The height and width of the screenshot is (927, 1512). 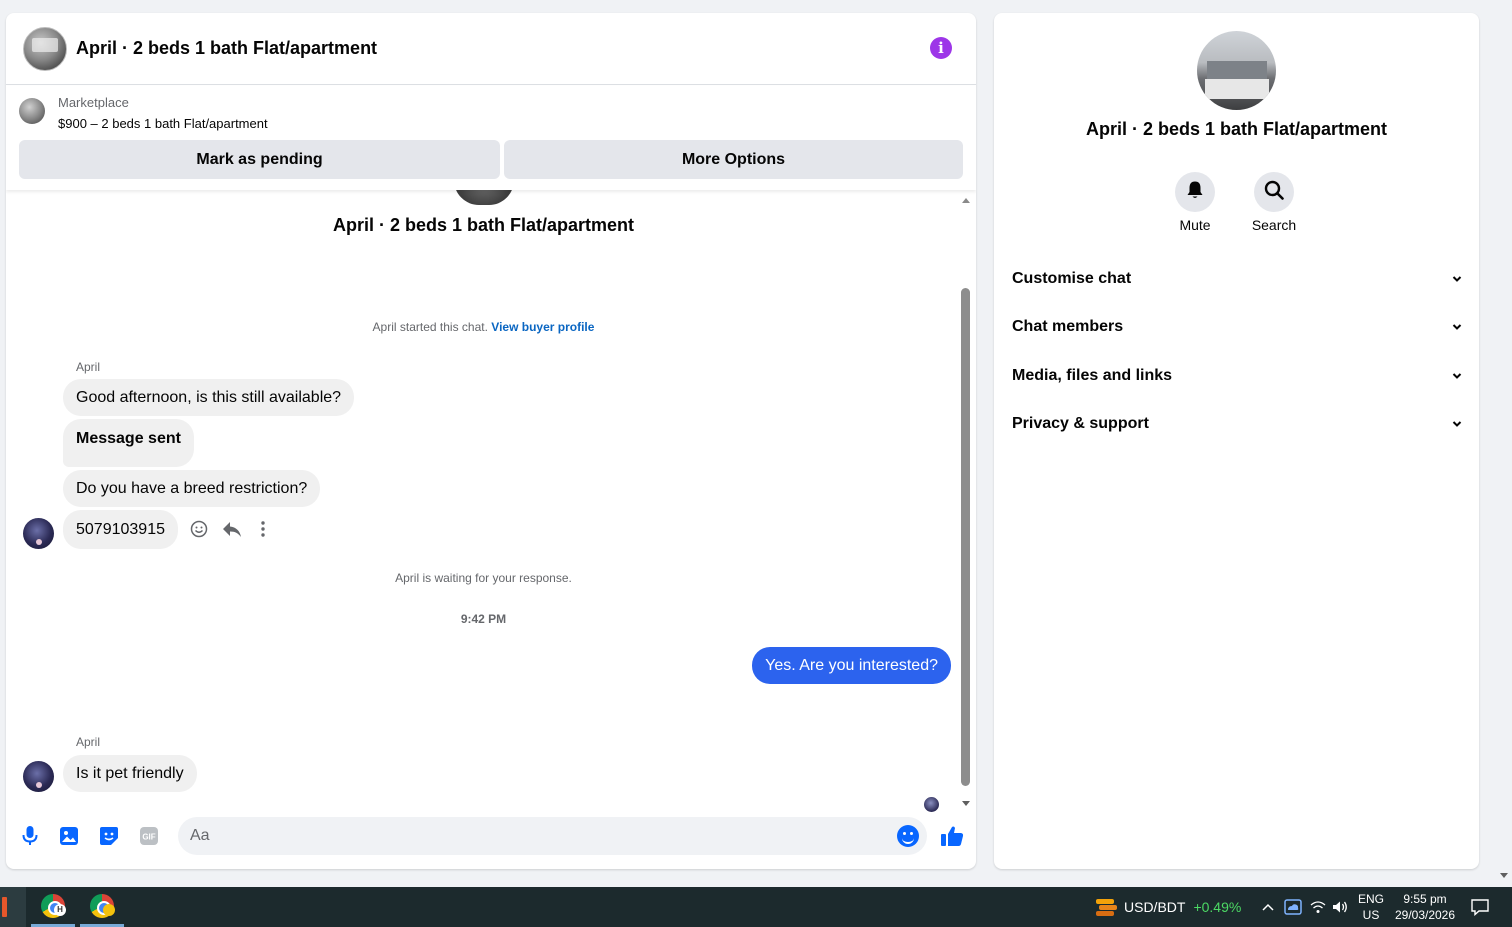 I want to click on search-action: Search, so click(x=1274, y=202).